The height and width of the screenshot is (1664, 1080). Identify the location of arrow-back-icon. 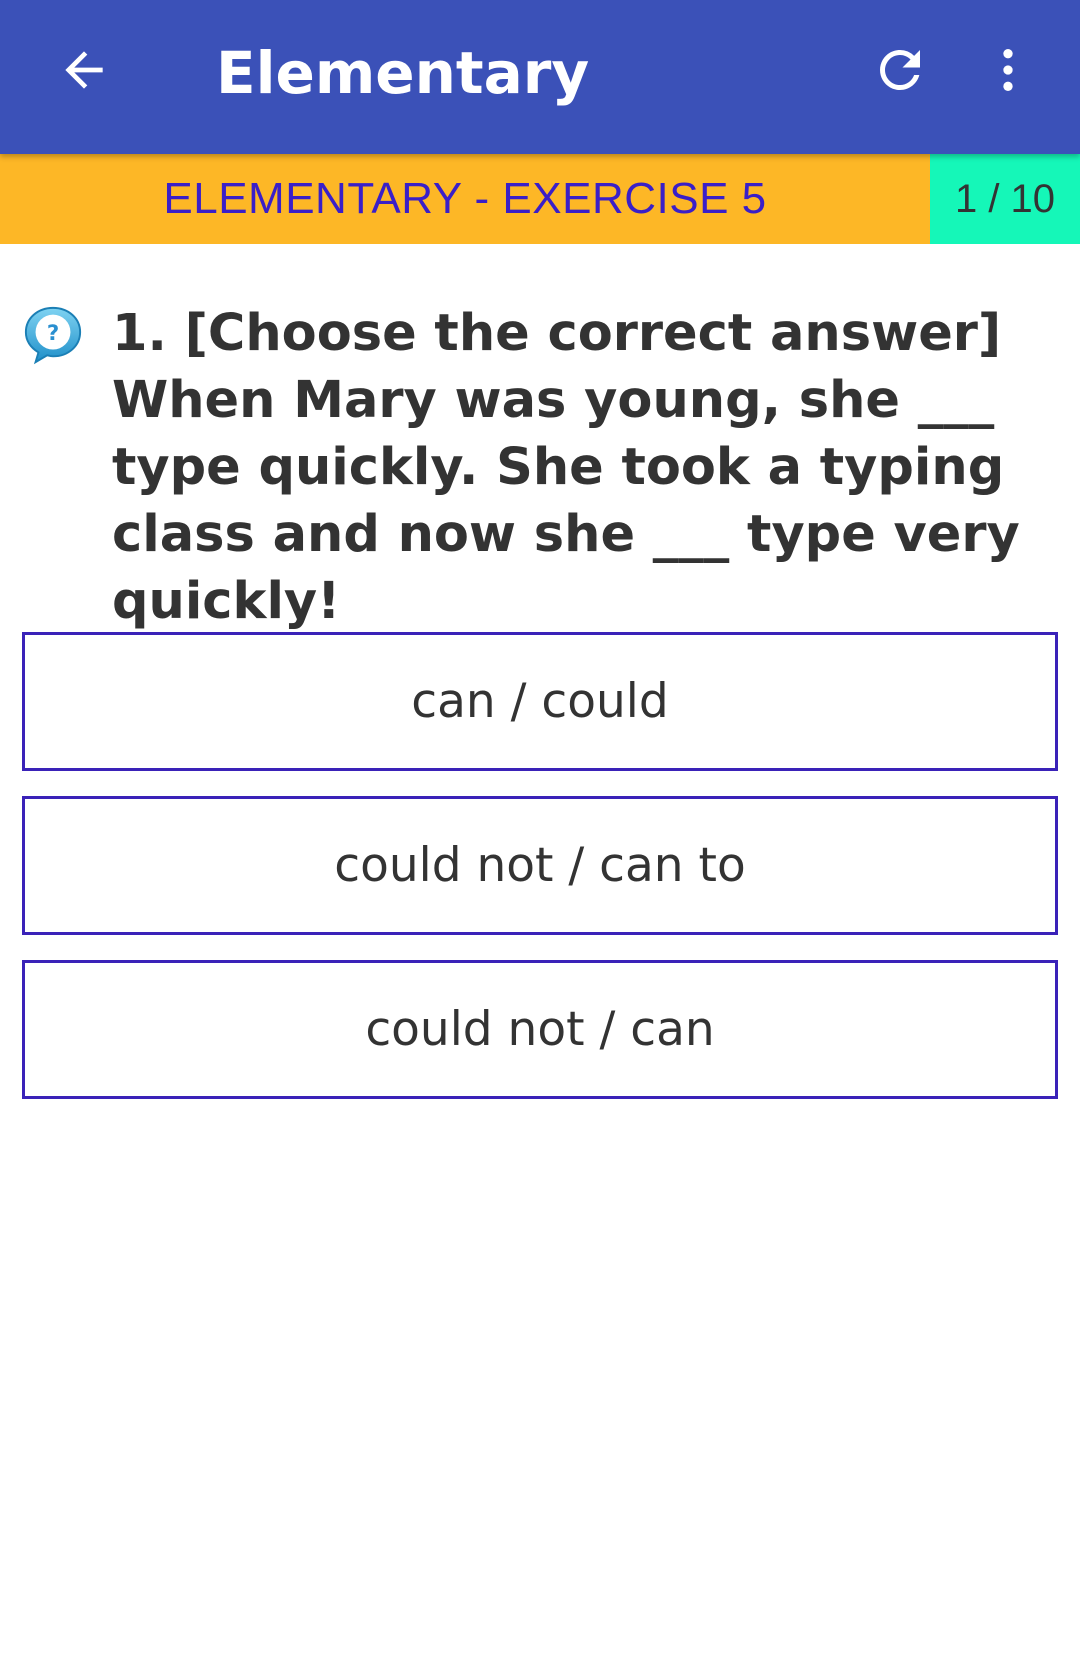
(84, 70).